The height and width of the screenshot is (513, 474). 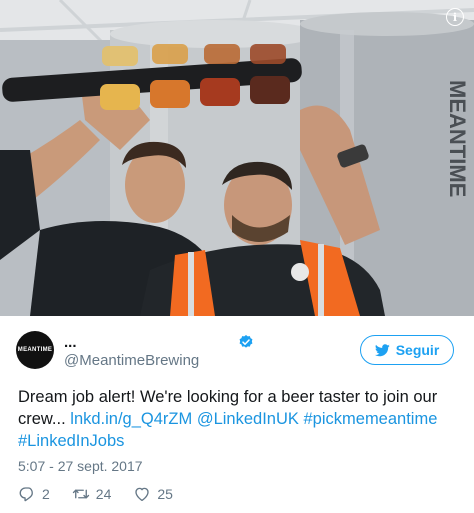 What do you see at coordinates (71, 441) in the screenshot?
I see `hashtag-linkedinjobs: #LinkedInJobs` at bounding box center [71, 441].